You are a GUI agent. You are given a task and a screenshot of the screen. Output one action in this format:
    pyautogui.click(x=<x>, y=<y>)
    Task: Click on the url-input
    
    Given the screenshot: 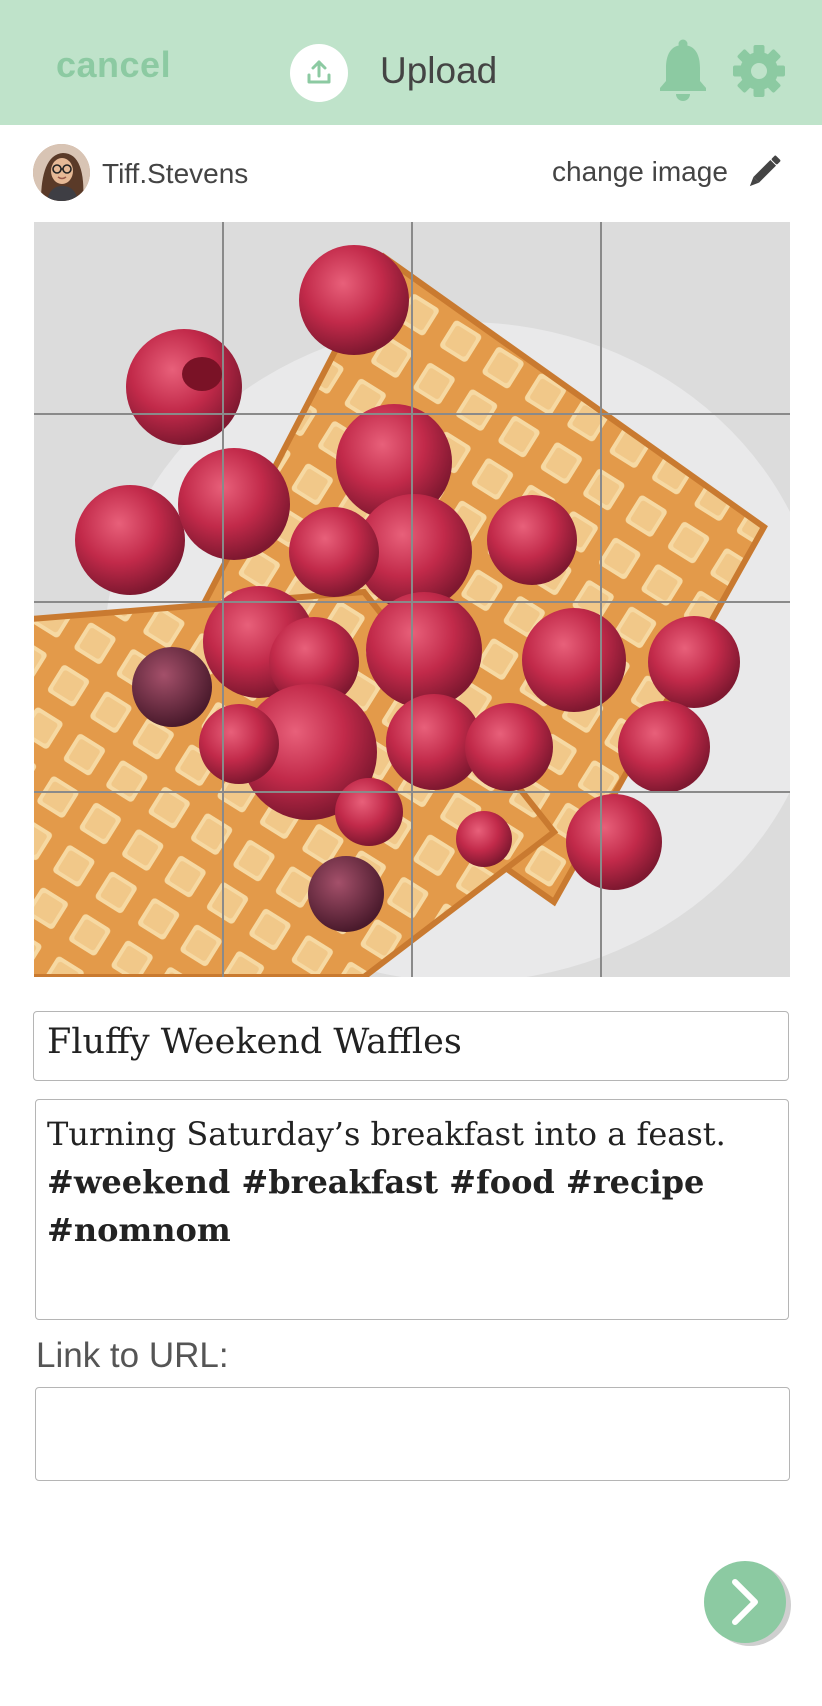 What is the action you would take?
    pyautogui.click(x=412, y=1434)
    